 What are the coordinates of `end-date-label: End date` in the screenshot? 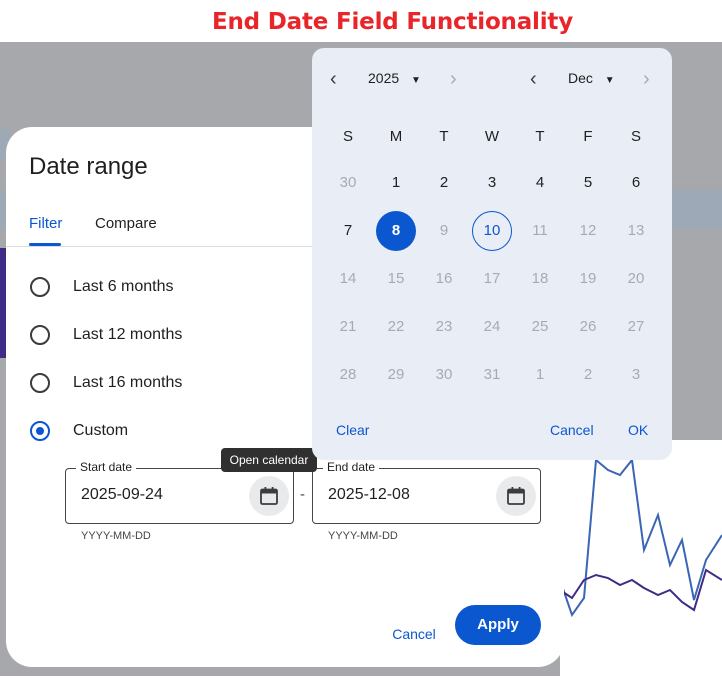 It's located at (351, 467).